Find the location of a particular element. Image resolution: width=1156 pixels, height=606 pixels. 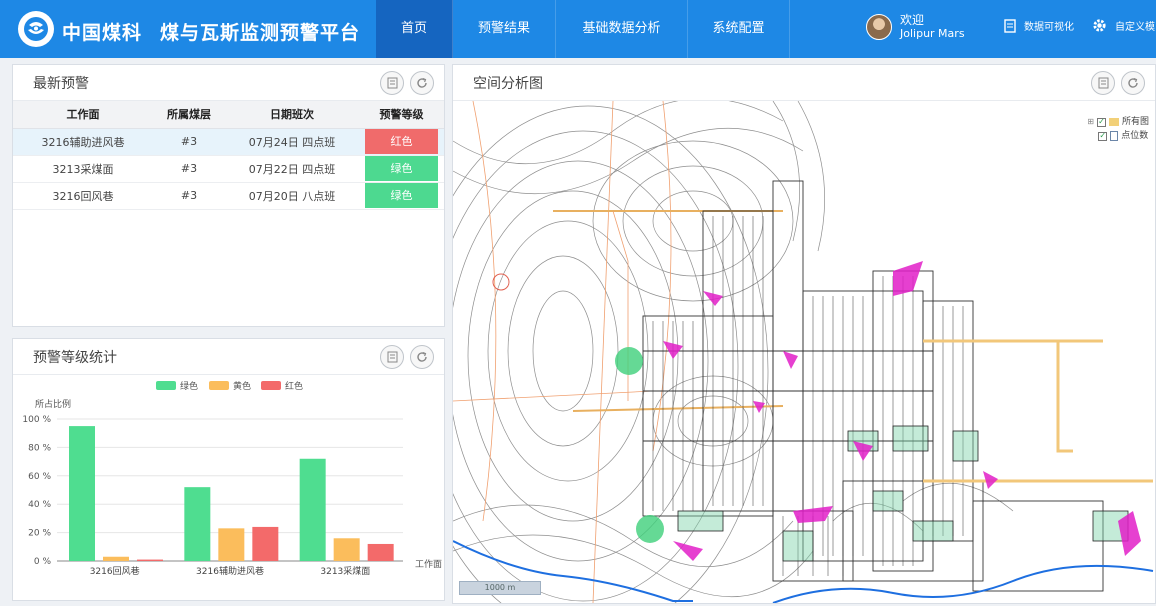

list-doc-icon is located at coordinates (1010, 25).